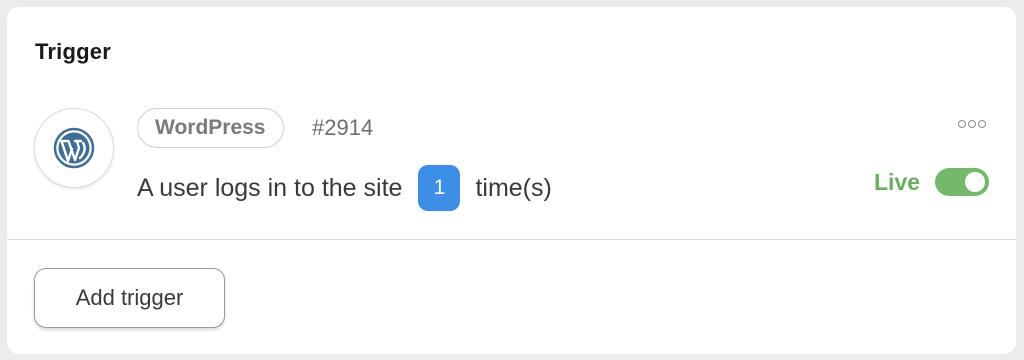  What do you see at coordinates (270, 187) in the screenshot?
I see `trigger-description-text: A user logs in to the site` at bounding box center [270, 187].